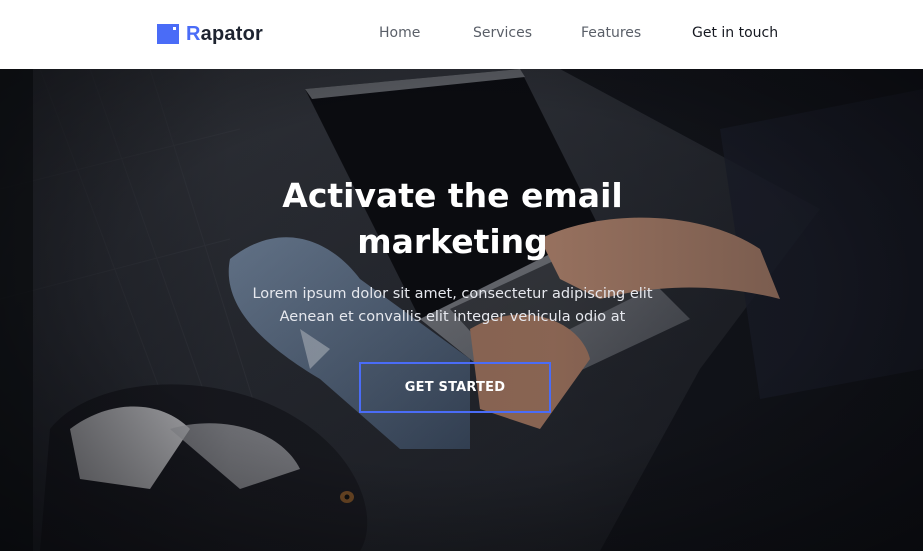 This screenshot has width=923, height=551. Describe the element at coordinates (502, 33) in the screenshot. I see `nav-link-services: Services` at that location.